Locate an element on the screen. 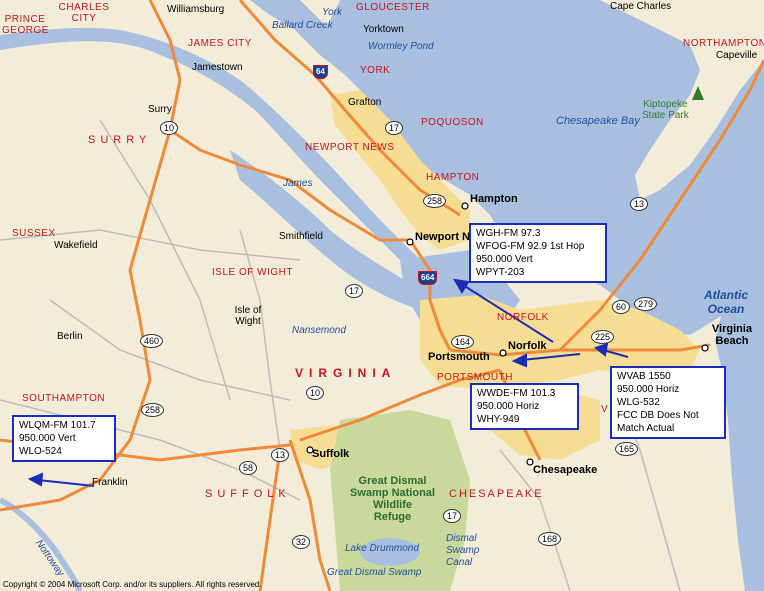 This screenshot has width=764, height=591. ocean-label-line1: Atlantic is located at coordinates (726, 295).